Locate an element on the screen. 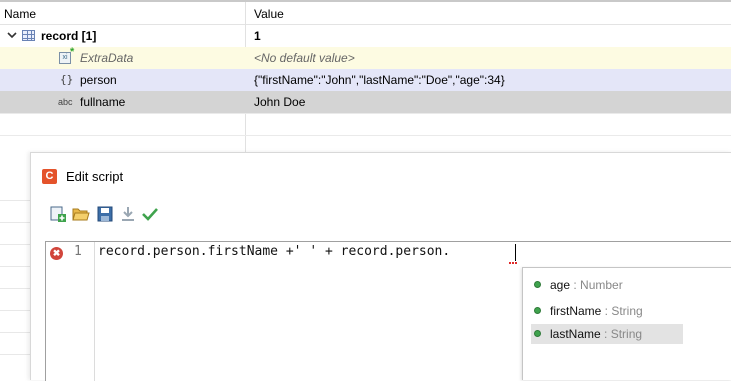 This screenshot has height=381, width=731. table-row-record: record [1] 1 is located at coordinates (365, 36).